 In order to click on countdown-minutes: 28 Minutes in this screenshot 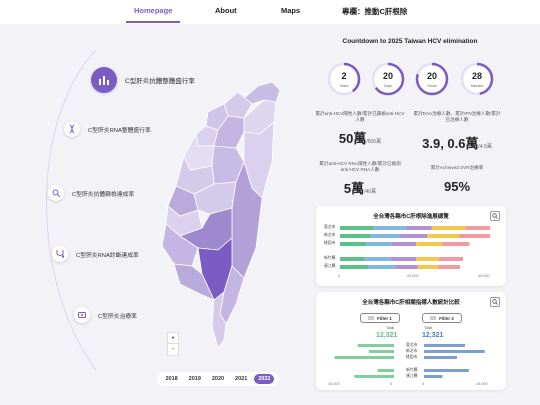, I will do `click(477, 79)`.